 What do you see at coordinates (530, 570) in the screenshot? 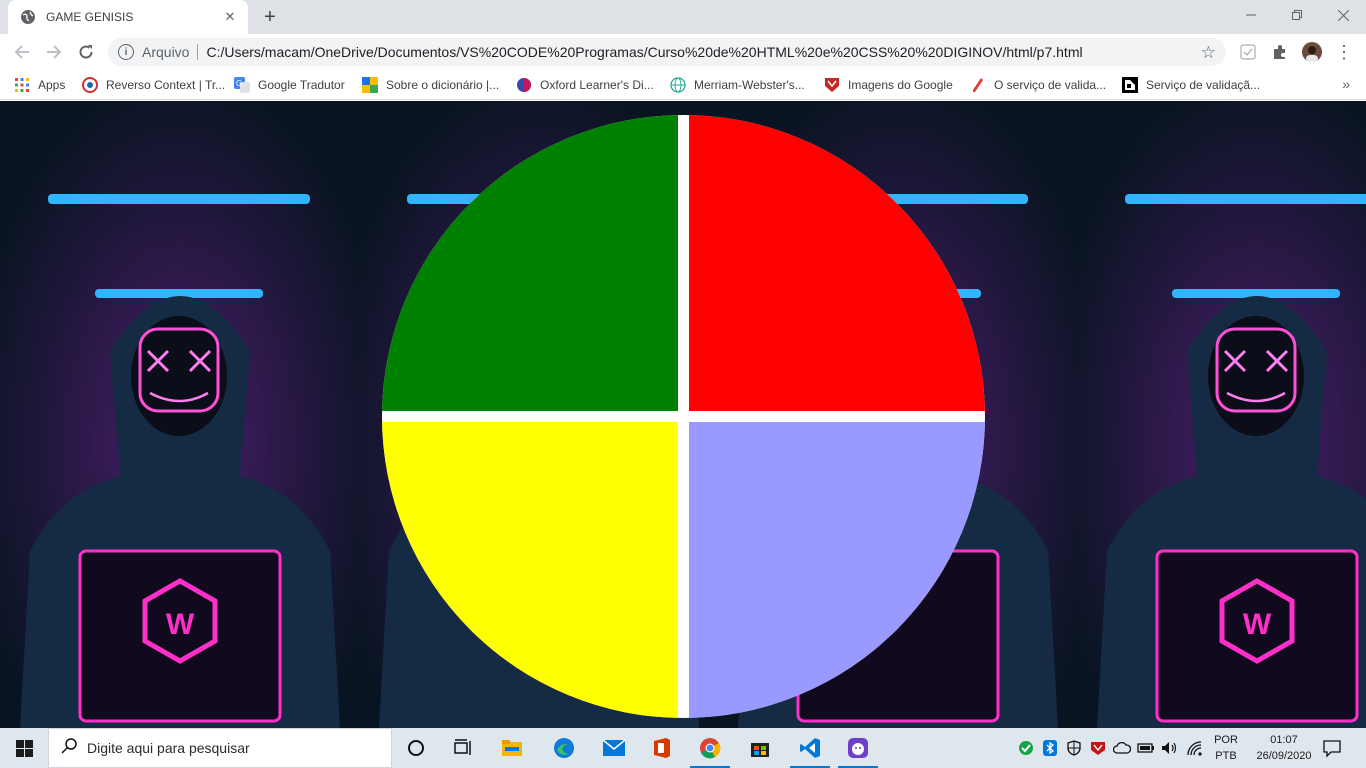
I see `yellow-quadrant-button` at bounding box center [530, 570].